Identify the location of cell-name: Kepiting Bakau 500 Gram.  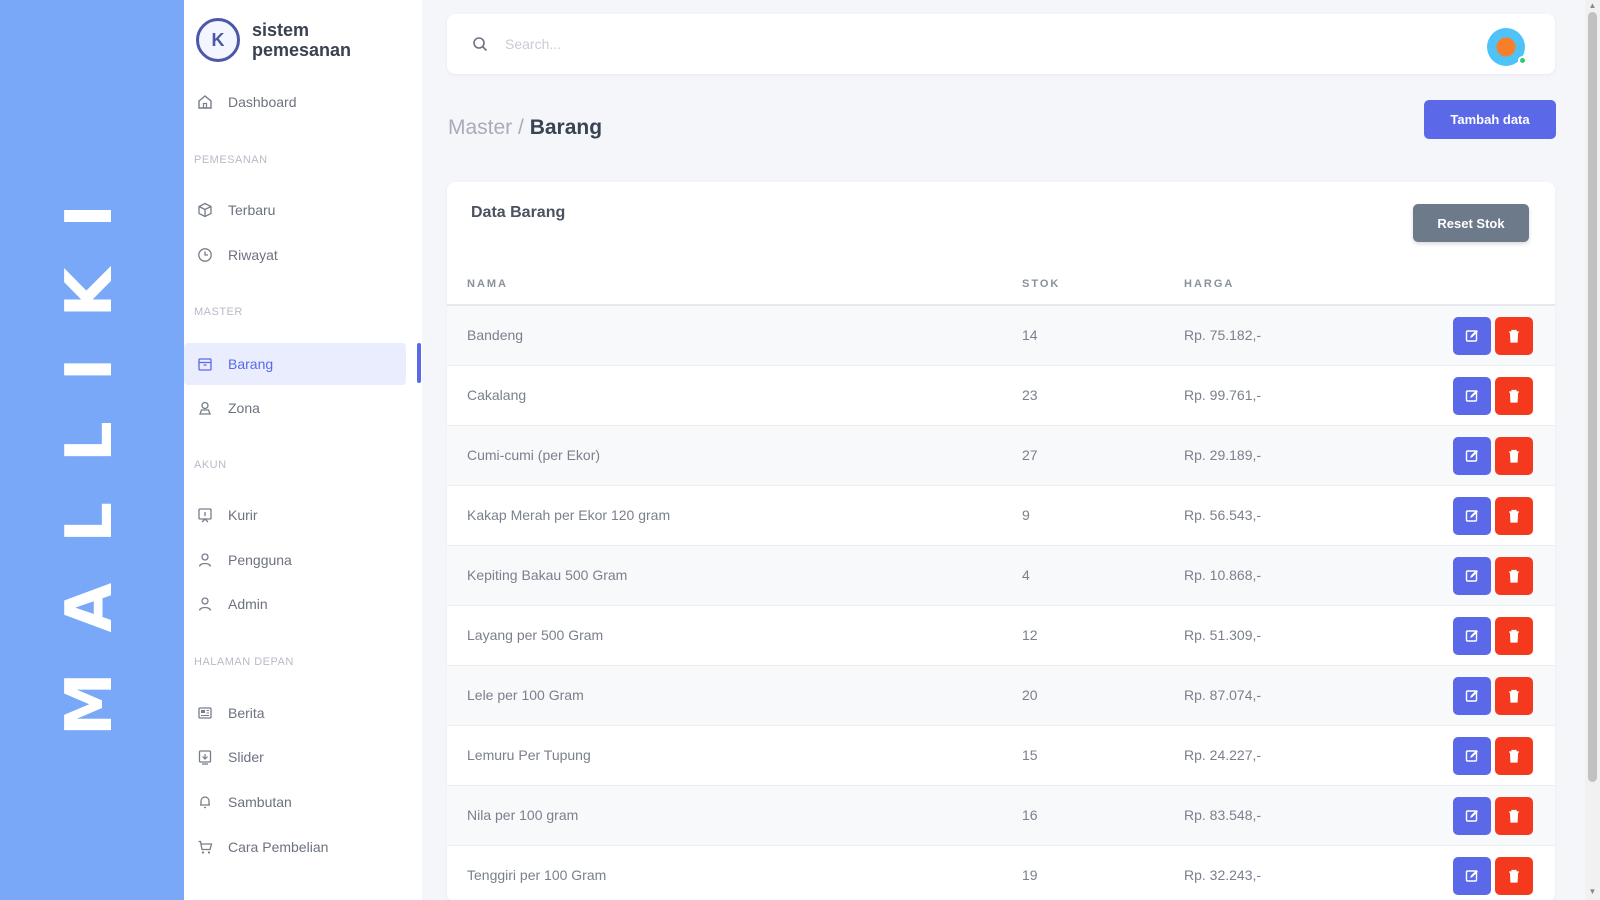
(547, 575).